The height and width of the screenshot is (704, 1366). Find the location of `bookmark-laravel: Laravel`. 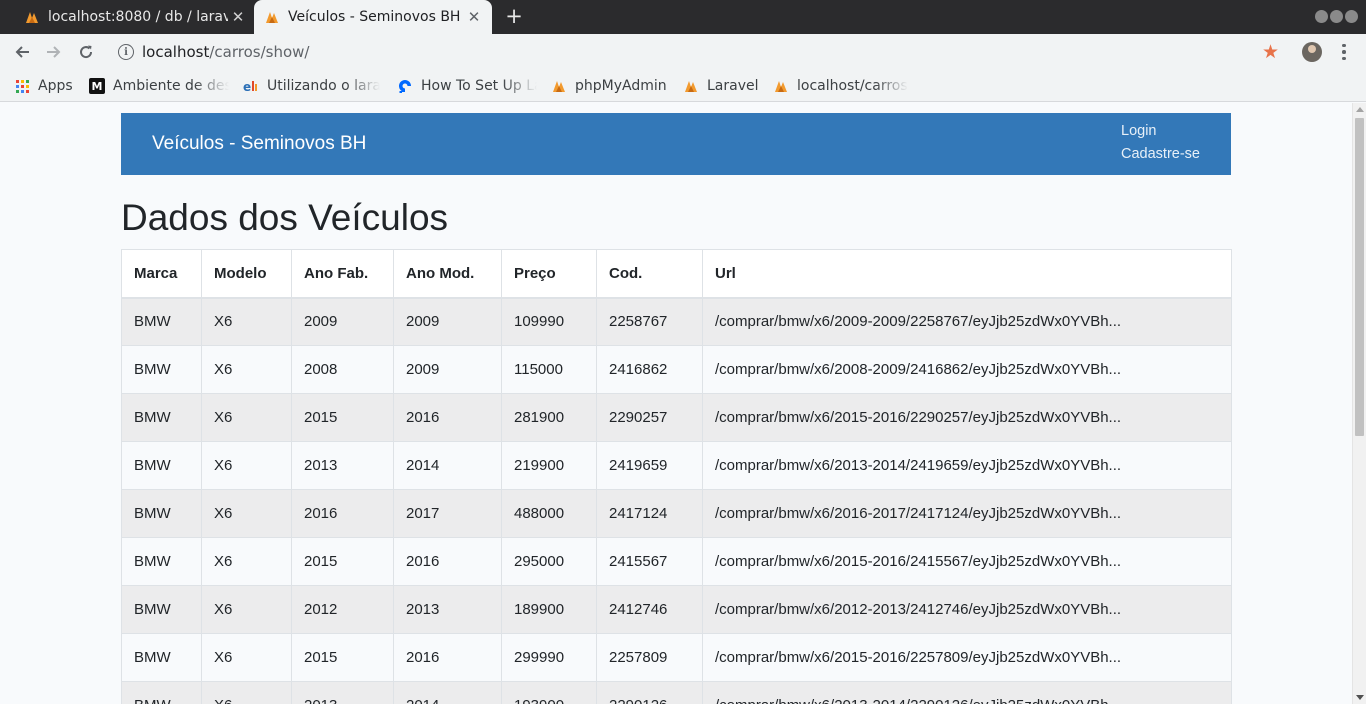

bookmark-laravel: Laravel is located at coordinates (721, 86).